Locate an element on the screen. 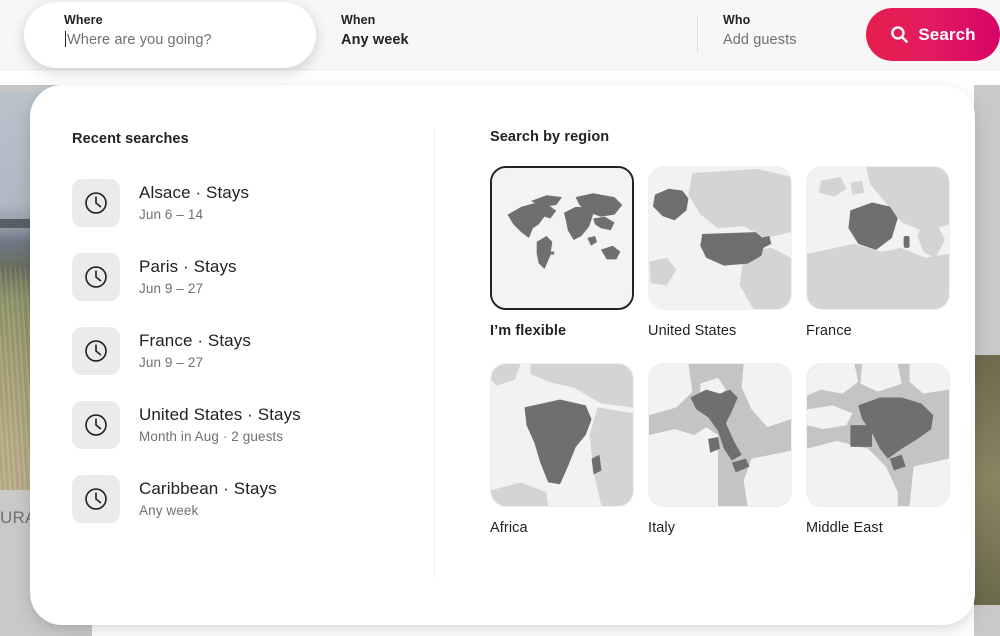  region-card-italy: Italy is located at coordinates (720, 450).